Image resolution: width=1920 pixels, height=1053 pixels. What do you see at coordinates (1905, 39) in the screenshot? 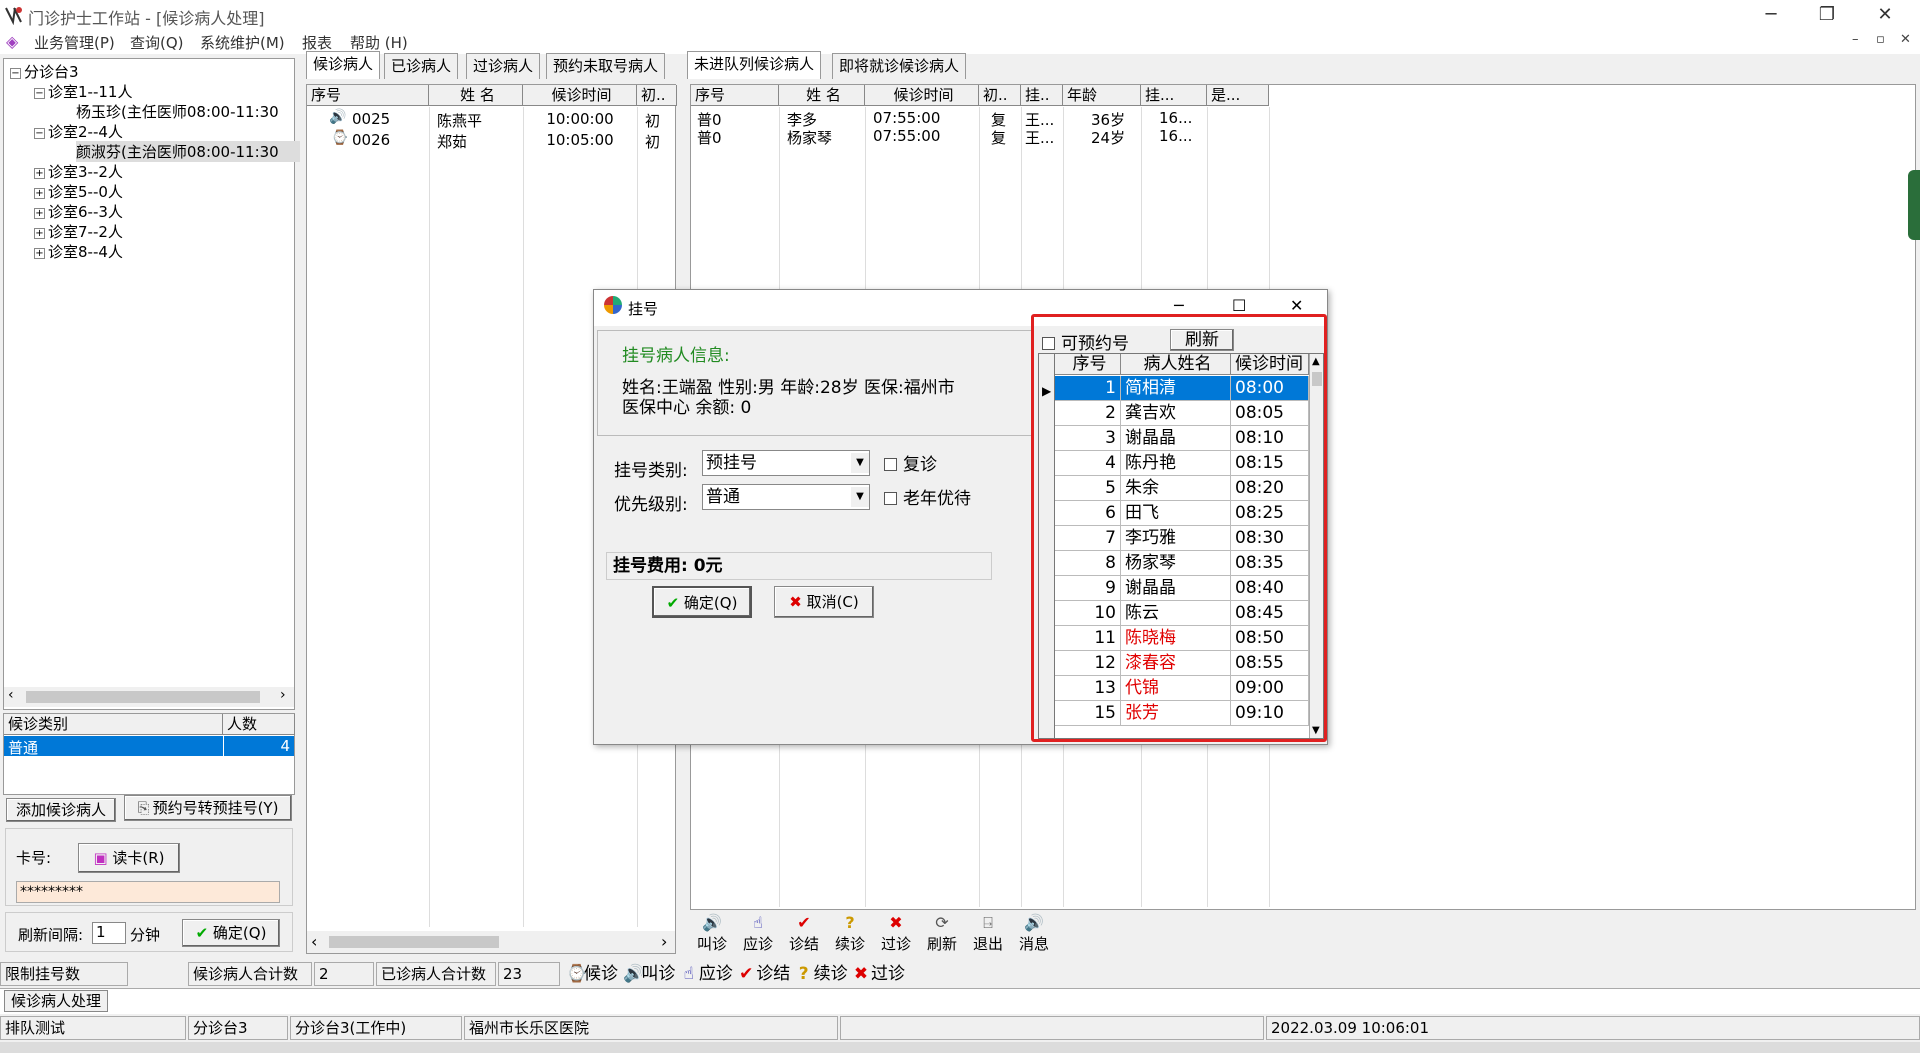
I see `mdi-close-button: ✕` at bounding box center [1905, 39].